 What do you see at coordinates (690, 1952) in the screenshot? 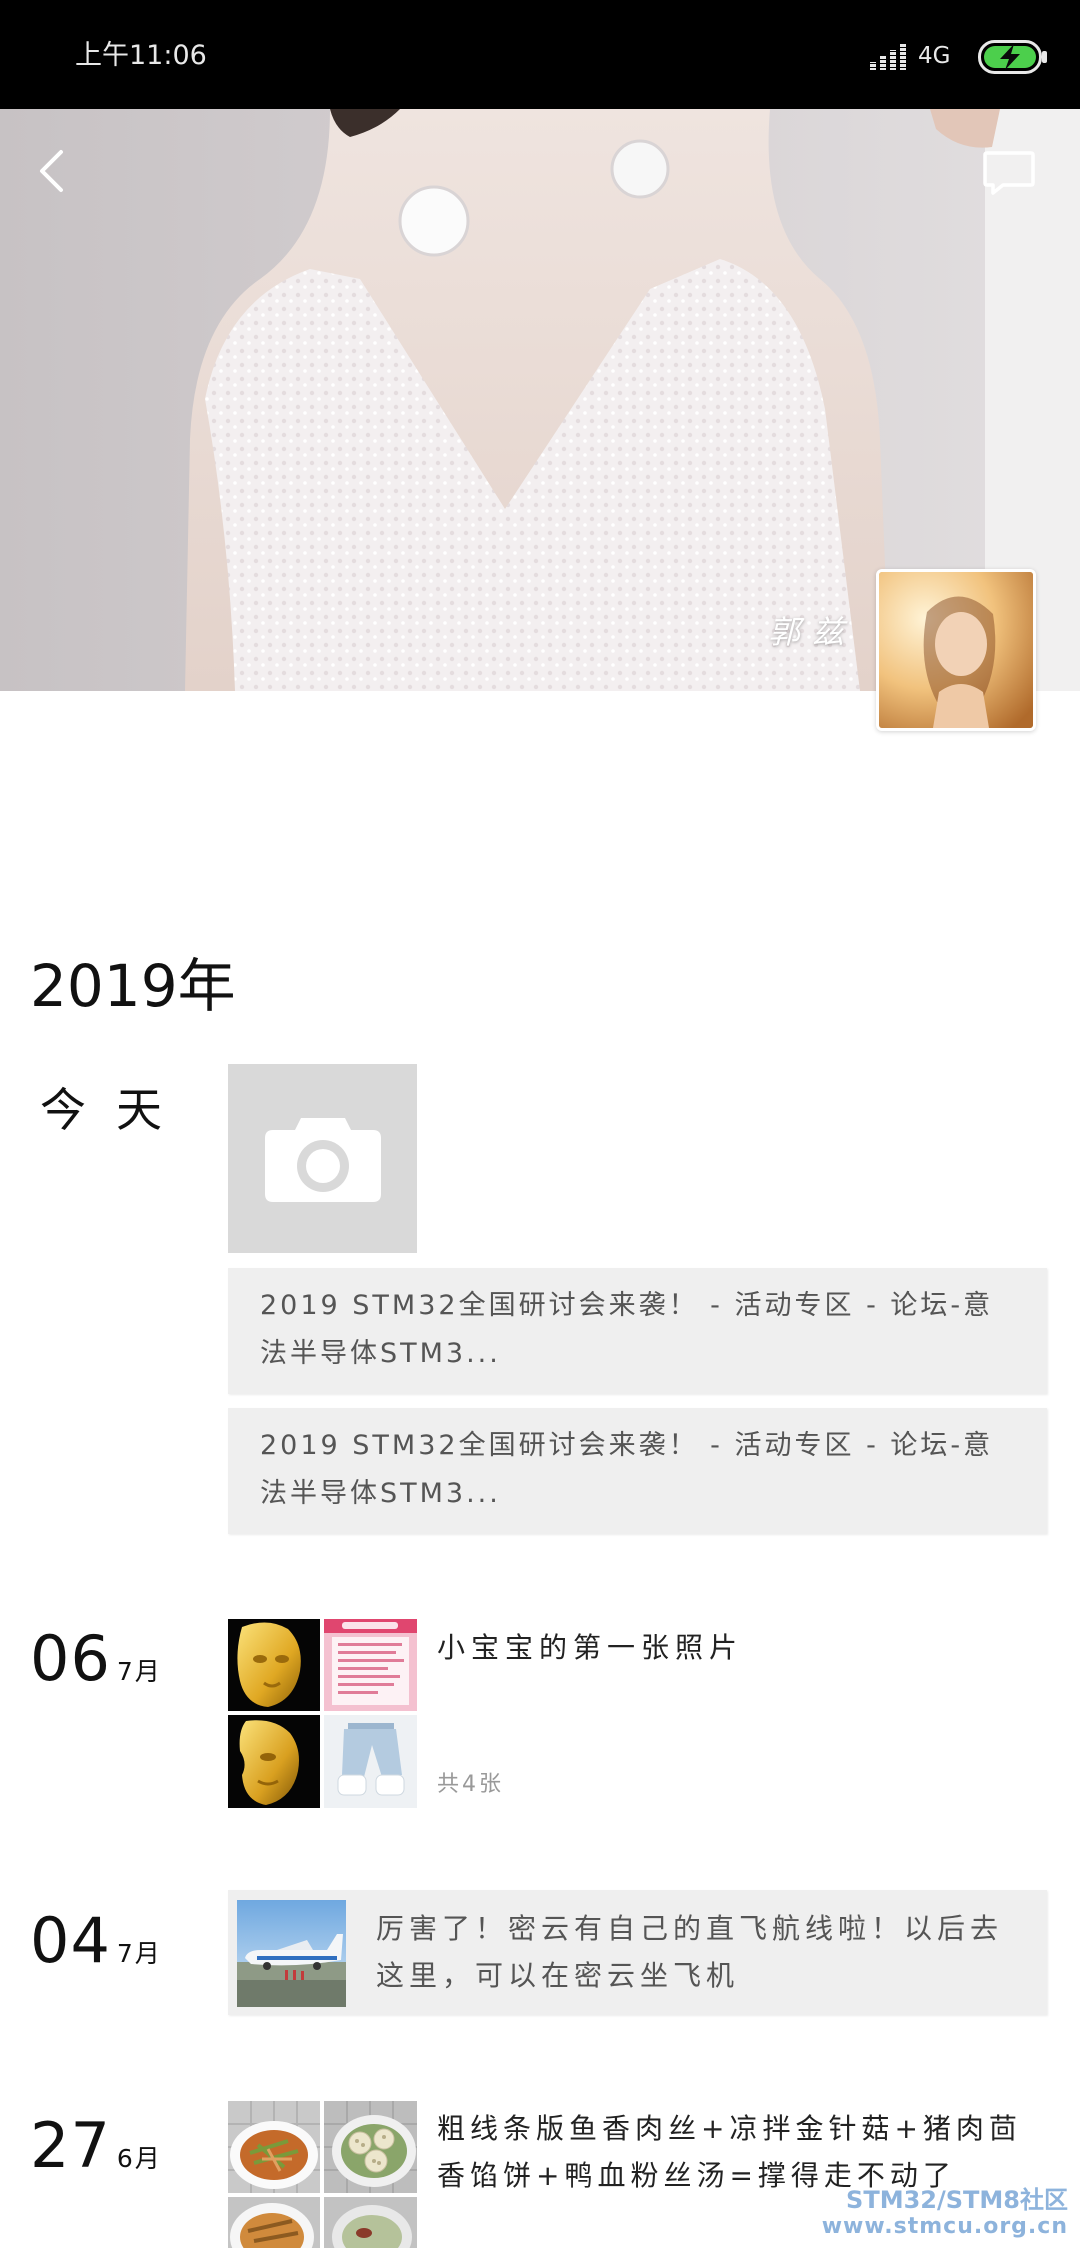
I see `article-title: 厉害了！密云有自己的直飞航线啦！以后去这里，可以在密云坐飞机` at bounding box center [690, 1952].